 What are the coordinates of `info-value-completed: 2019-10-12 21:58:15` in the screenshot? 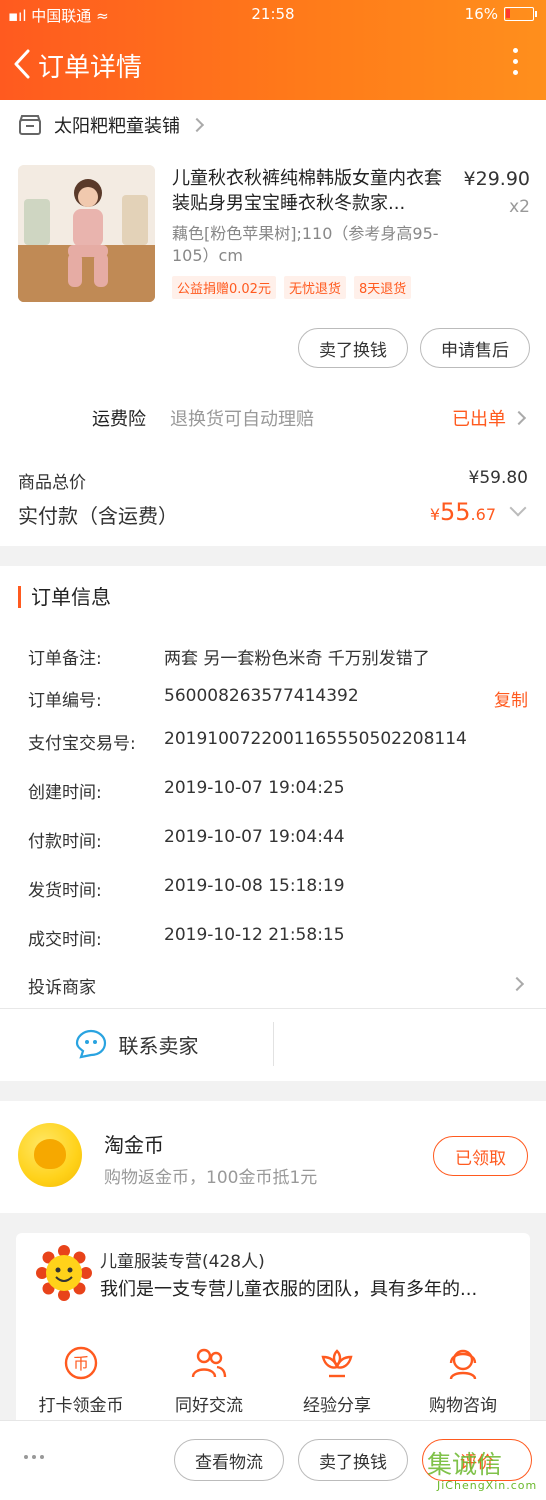 It's located at (254, 935).